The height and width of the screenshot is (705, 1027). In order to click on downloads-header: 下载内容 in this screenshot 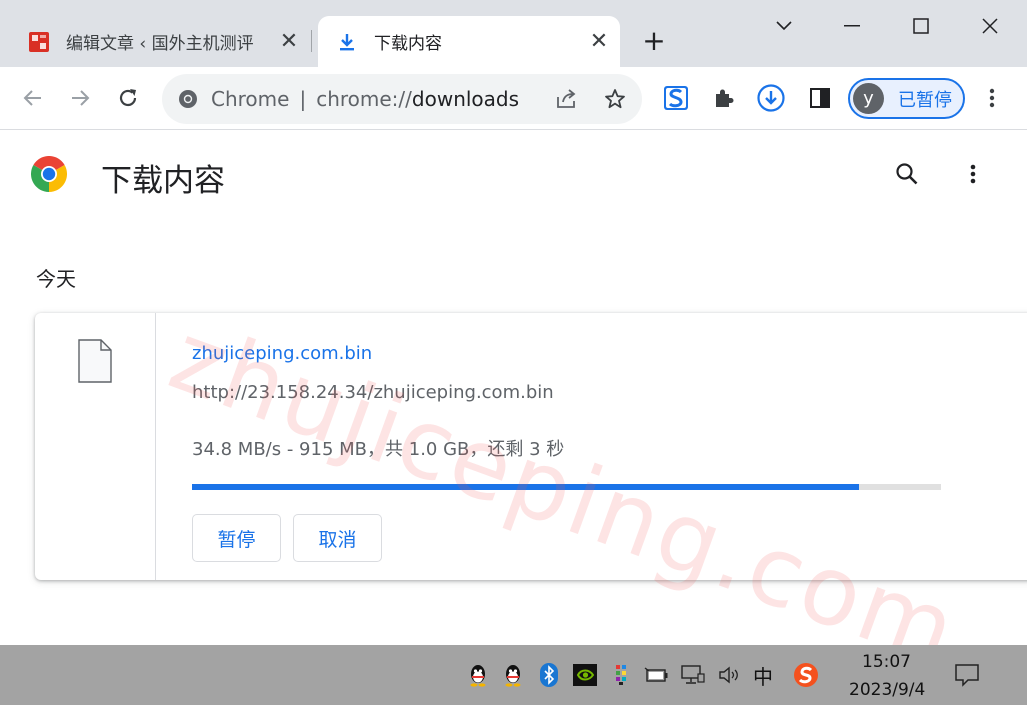, I will do `click(513, 176)`.